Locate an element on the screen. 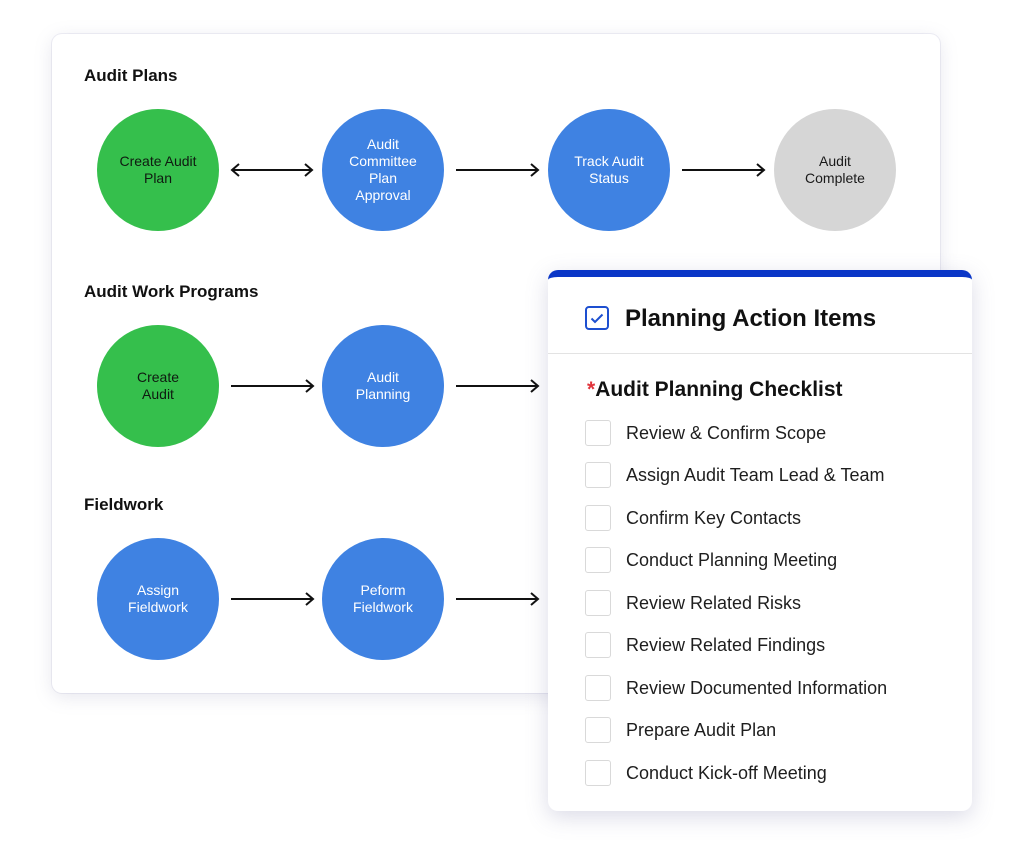  checklist-item: Assign Audit Team Lead & Team is located at coordinates (735, 475).